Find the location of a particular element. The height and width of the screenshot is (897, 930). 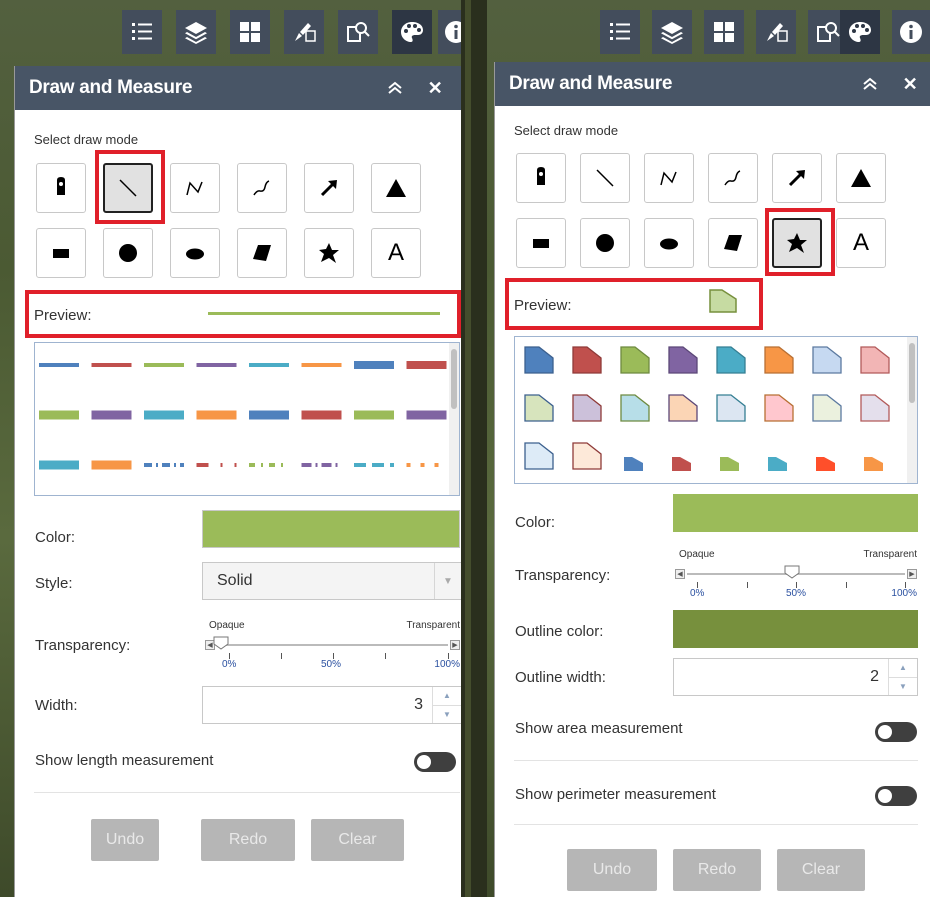

polyline-icon is located at coordinates (194, 188).